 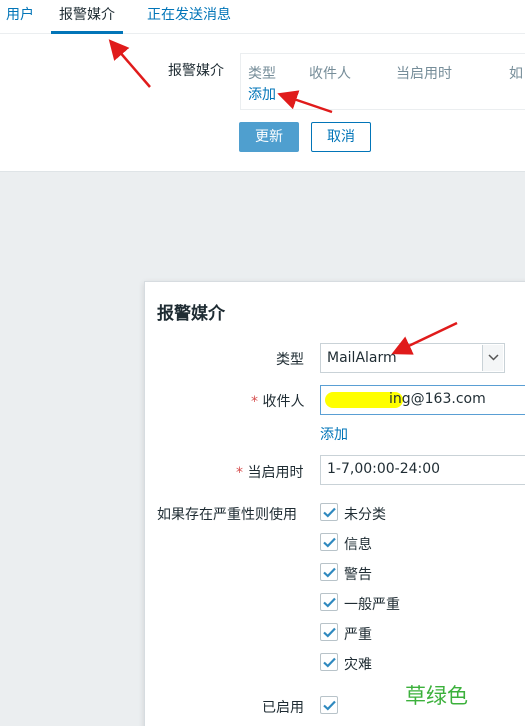 I want to click on checkbox-label: 一般严重, so click(x=372, y=605).